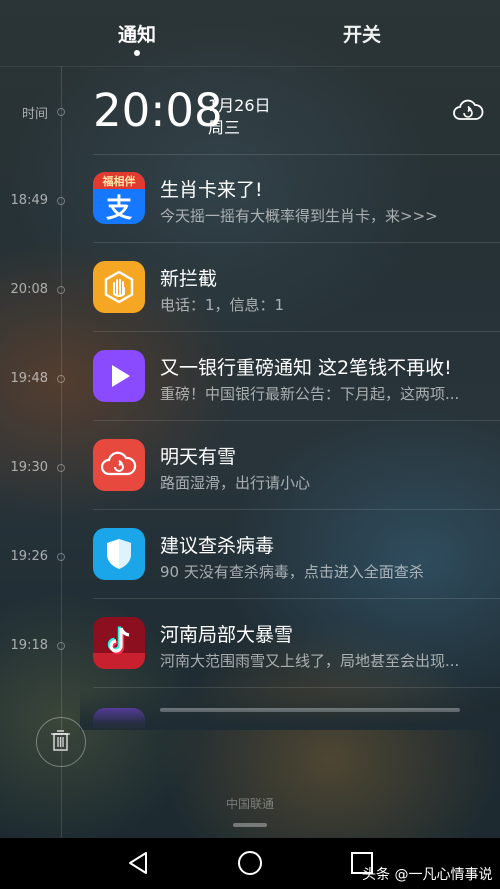  What do you see at coordinates (217, 546) in the screenshot?
I see `notification-title: 建议查杀病毒` at bounding box center [217, 546].